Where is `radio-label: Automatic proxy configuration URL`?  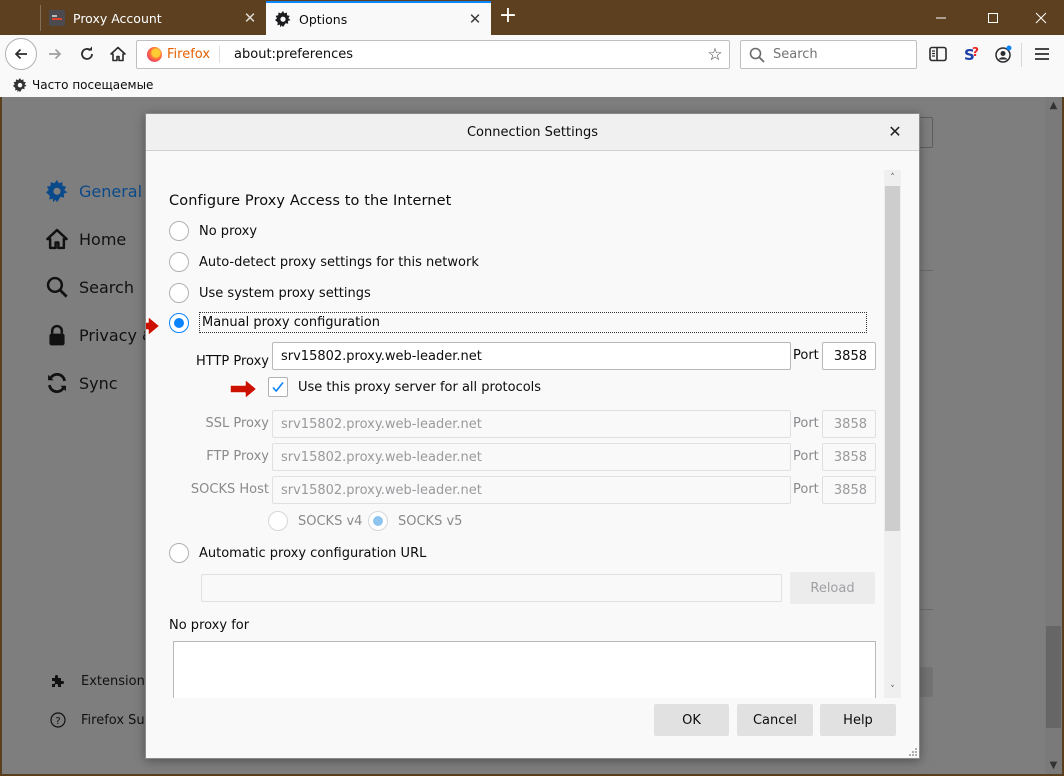
radio-label: Automatic proxy configuration URL is located at coordinates (313, 553).